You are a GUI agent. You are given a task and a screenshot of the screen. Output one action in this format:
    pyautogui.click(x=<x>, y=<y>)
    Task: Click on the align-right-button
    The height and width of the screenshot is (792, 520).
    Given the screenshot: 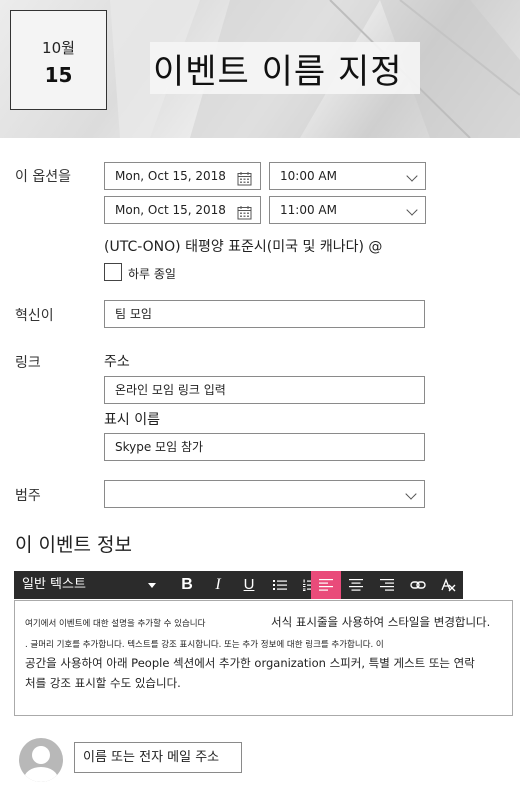 What is the action you would take?
    pyautogui.click(x=387, y=585)
    